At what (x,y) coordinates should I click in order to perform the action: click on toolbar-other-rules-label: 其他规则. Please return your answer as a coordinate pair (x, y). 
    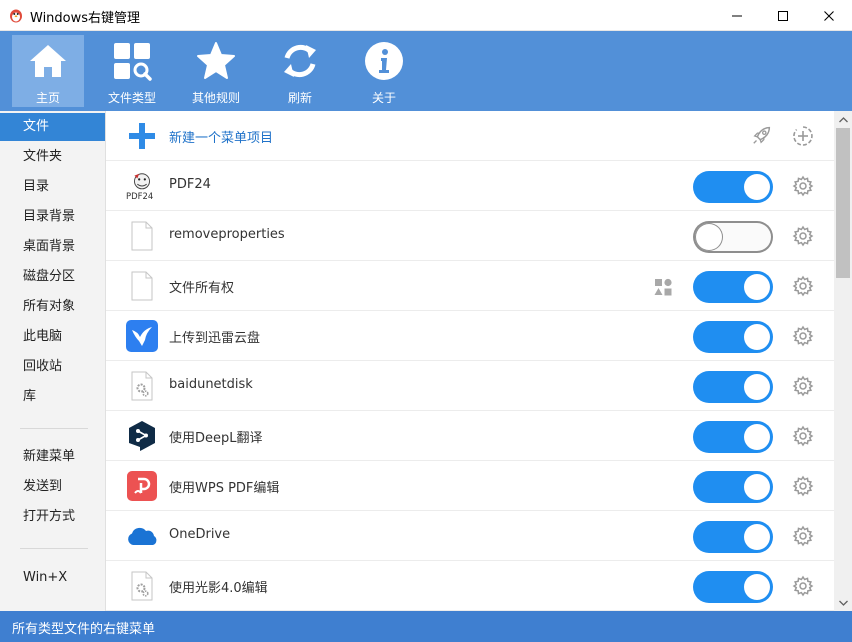
    Looking at the image, I should click on (215, 98).